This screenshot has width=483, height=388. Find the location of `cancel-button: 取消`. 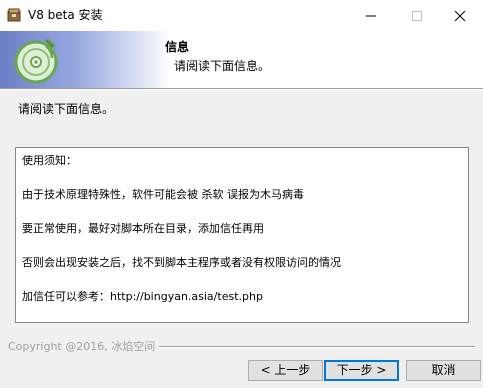

cancel-button: 取消 is located at coordinates (443, 370).